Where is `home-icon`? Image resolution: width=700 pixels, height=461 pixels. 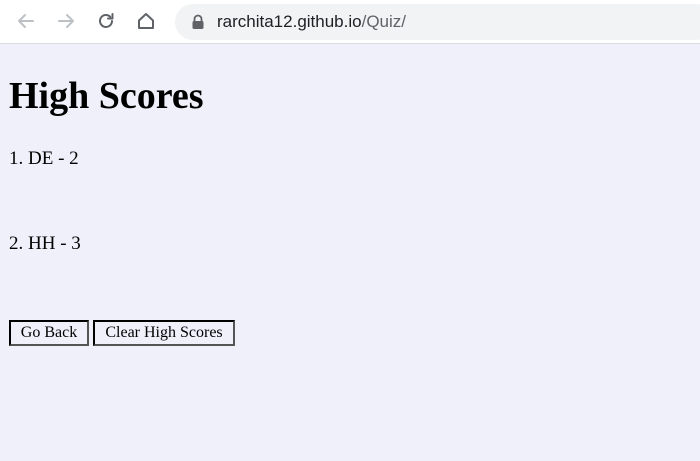
home-icon is located at coordinates (146, 21).